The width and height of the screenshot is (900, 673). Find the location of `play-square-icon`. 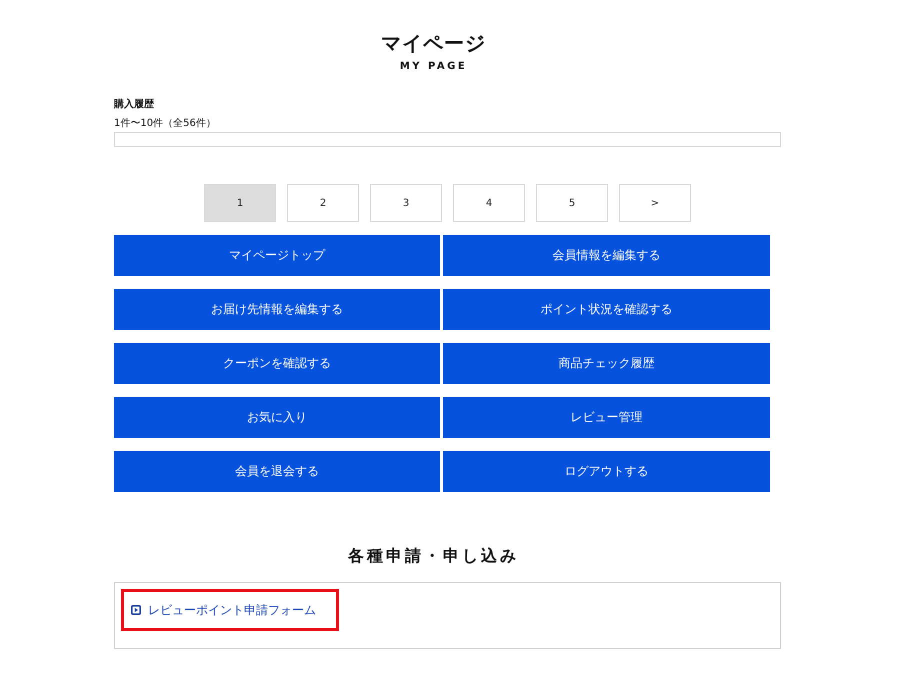

play-square-icon is located at coordinates (136, 610).